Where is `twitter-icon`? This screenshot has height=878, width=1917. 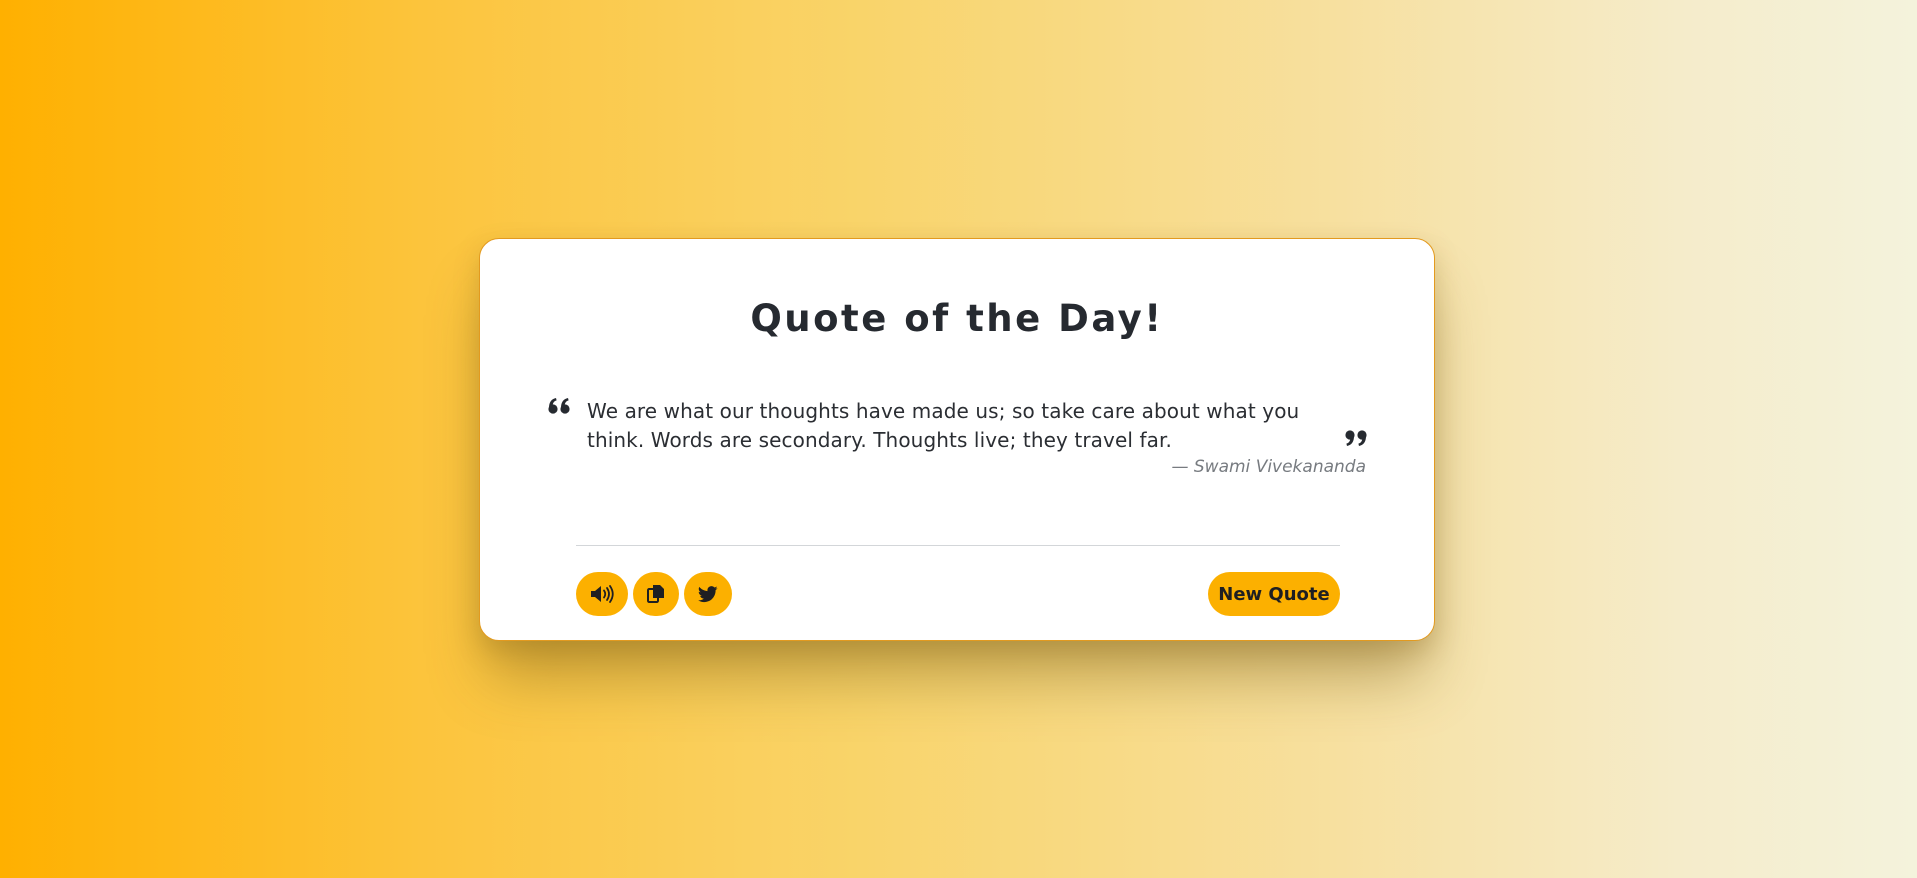
twitter-icon is located at coordinates (708, 594).